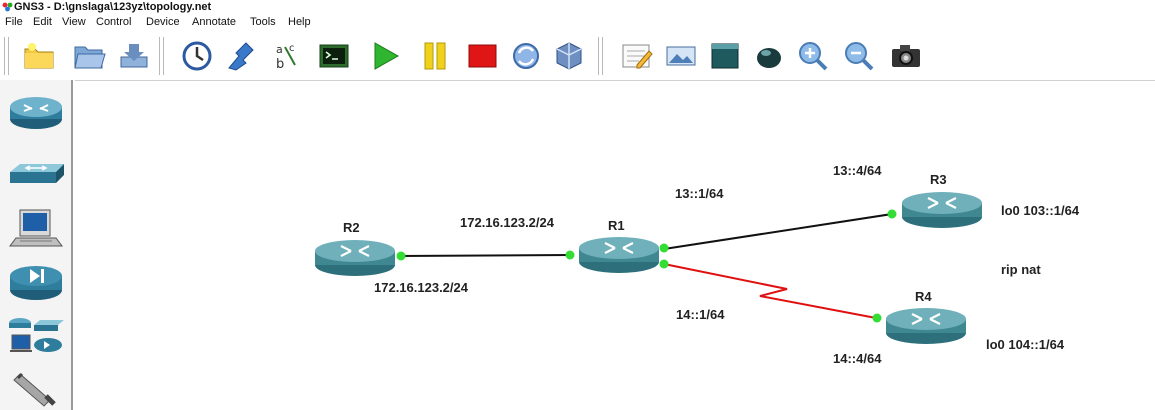 The width and height of the screenshot is (1155, 410). I want to click on router-r1, so click(619, 254).